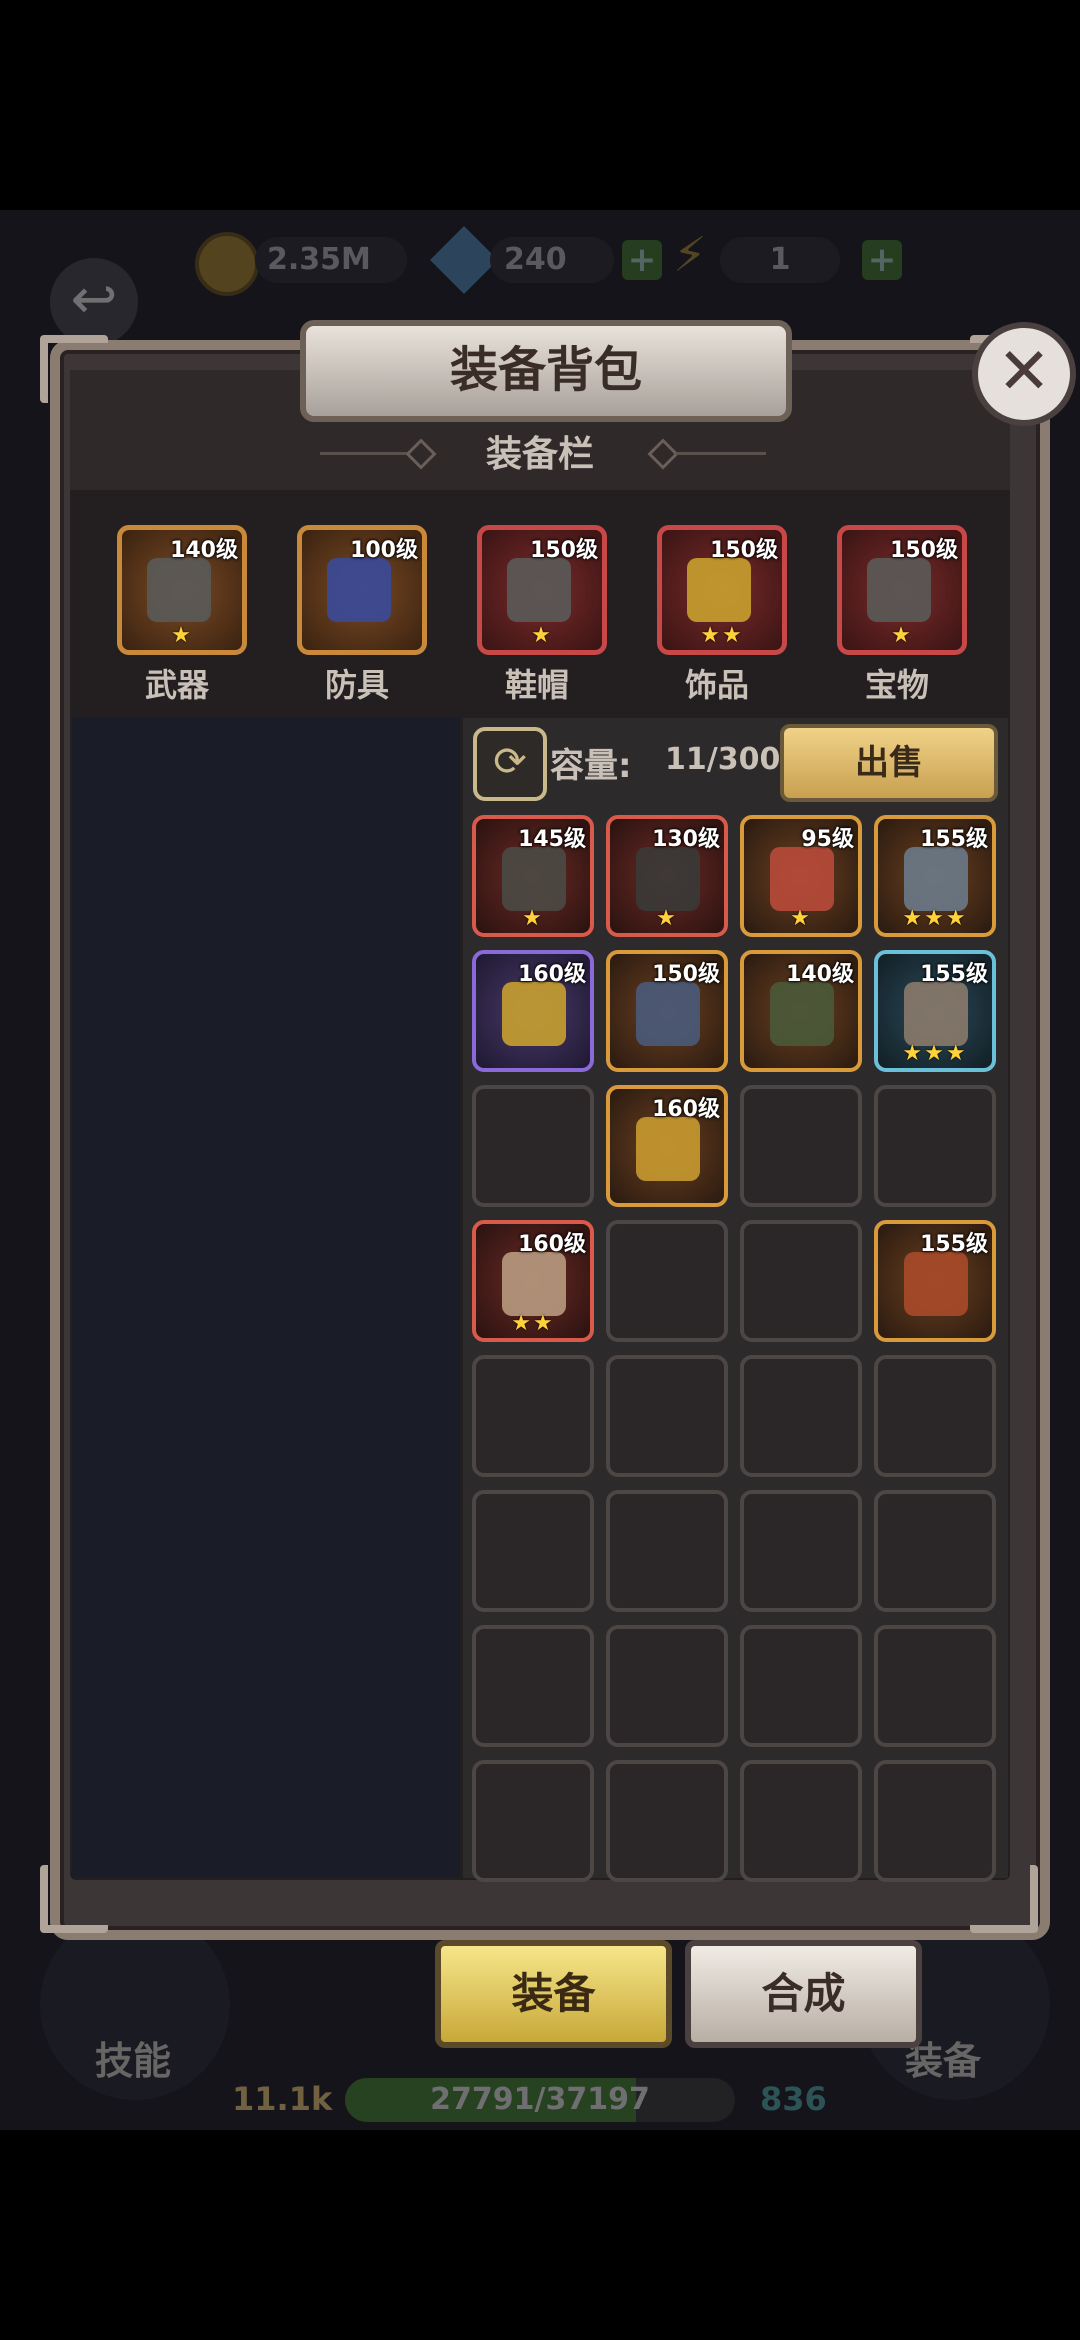 This screenshot has width=1080, height=2340. I want to click on gem-icon, so click(464, 260).